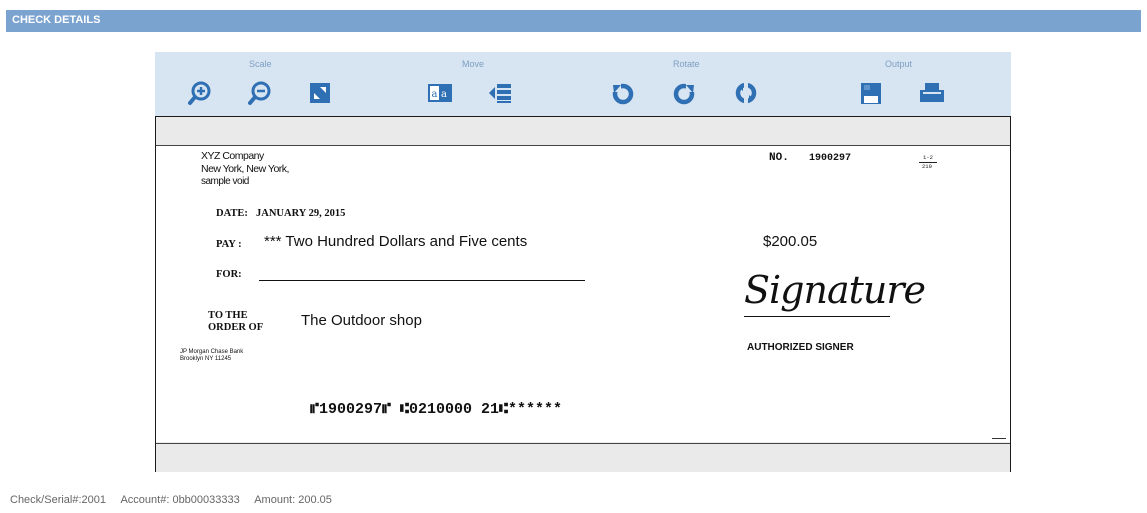 The width and height of the screenshot is (1147, 513). Describe the element at coordinates (927, 166) in the screenshot. I see `routing-fraction-bottom: 210` at that location.